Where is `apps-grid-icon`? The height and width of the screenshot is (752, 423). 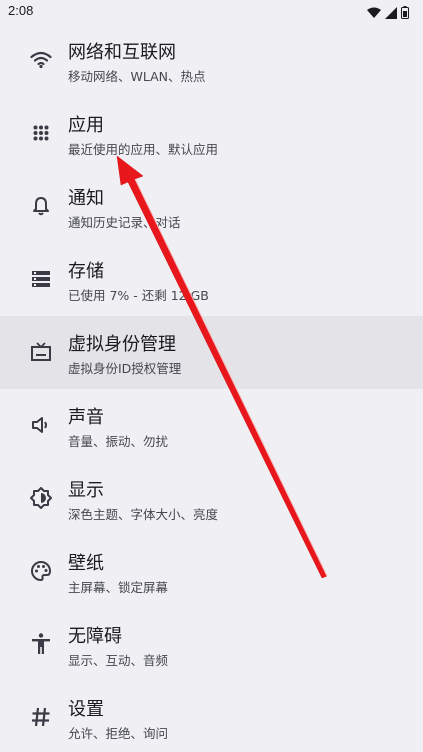
apps-grid-icon is located at coordinates (41, 133).